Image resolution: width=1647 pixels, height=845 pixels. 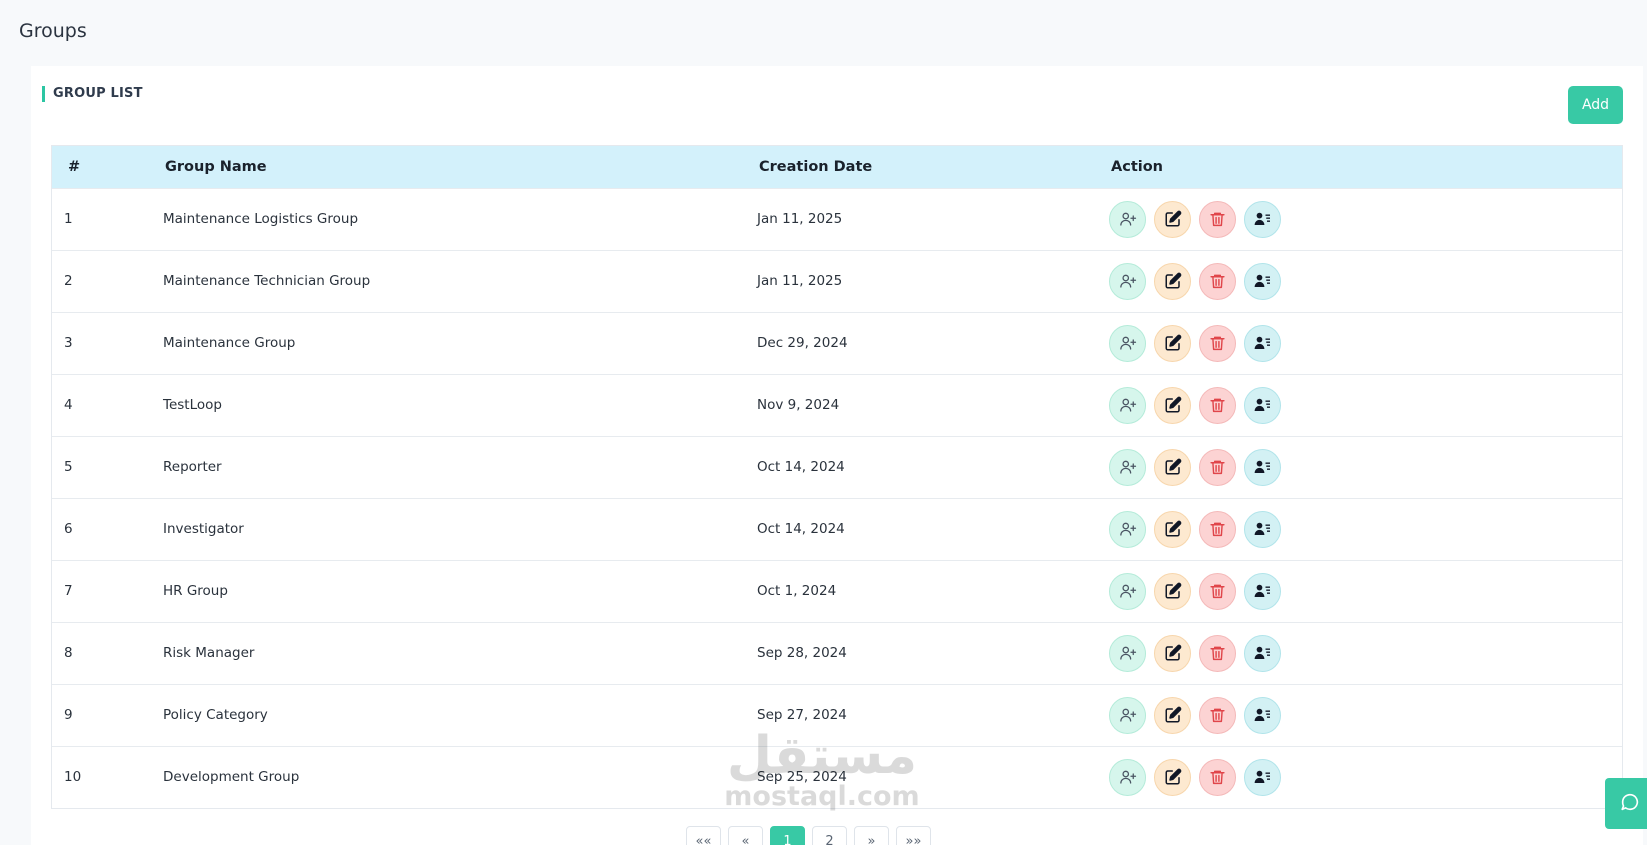 What do you see at coordinates (871, 835) in the screenshot?
I see `pagination-next: »` at bounding box center [871, 835].